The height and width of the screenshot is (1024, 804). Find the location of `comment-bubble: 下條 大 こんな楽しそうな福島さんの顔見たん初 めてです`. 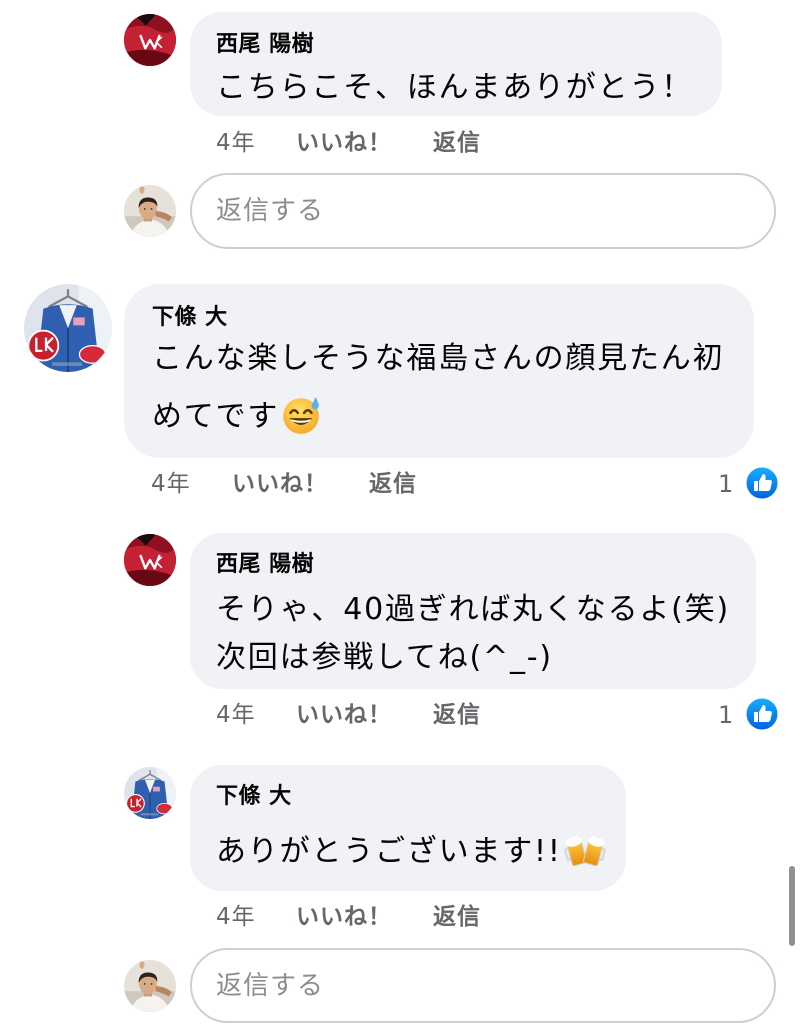

comment-bubble: 下條 大 こんな楽しそうな福島さんの顔見たん初 めてです is located at coordinates (439, 371).